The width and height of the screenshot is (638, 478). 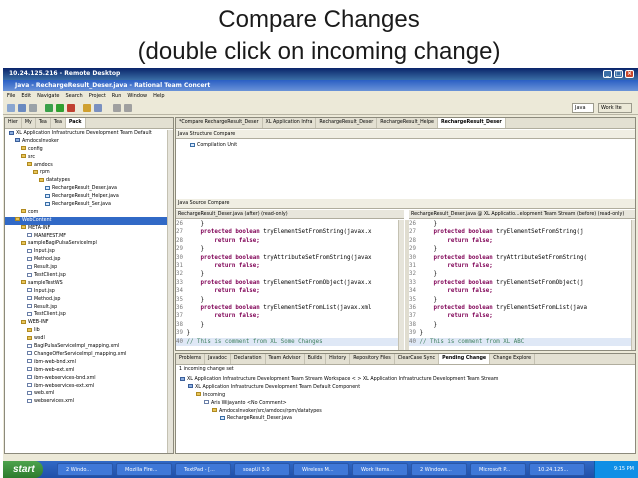 What do you see at coordinates (219, 123) in the screenshot?
I see `editor-tab-0: *Compare RechargeResult_Deser` at bounding box center [219, 123].